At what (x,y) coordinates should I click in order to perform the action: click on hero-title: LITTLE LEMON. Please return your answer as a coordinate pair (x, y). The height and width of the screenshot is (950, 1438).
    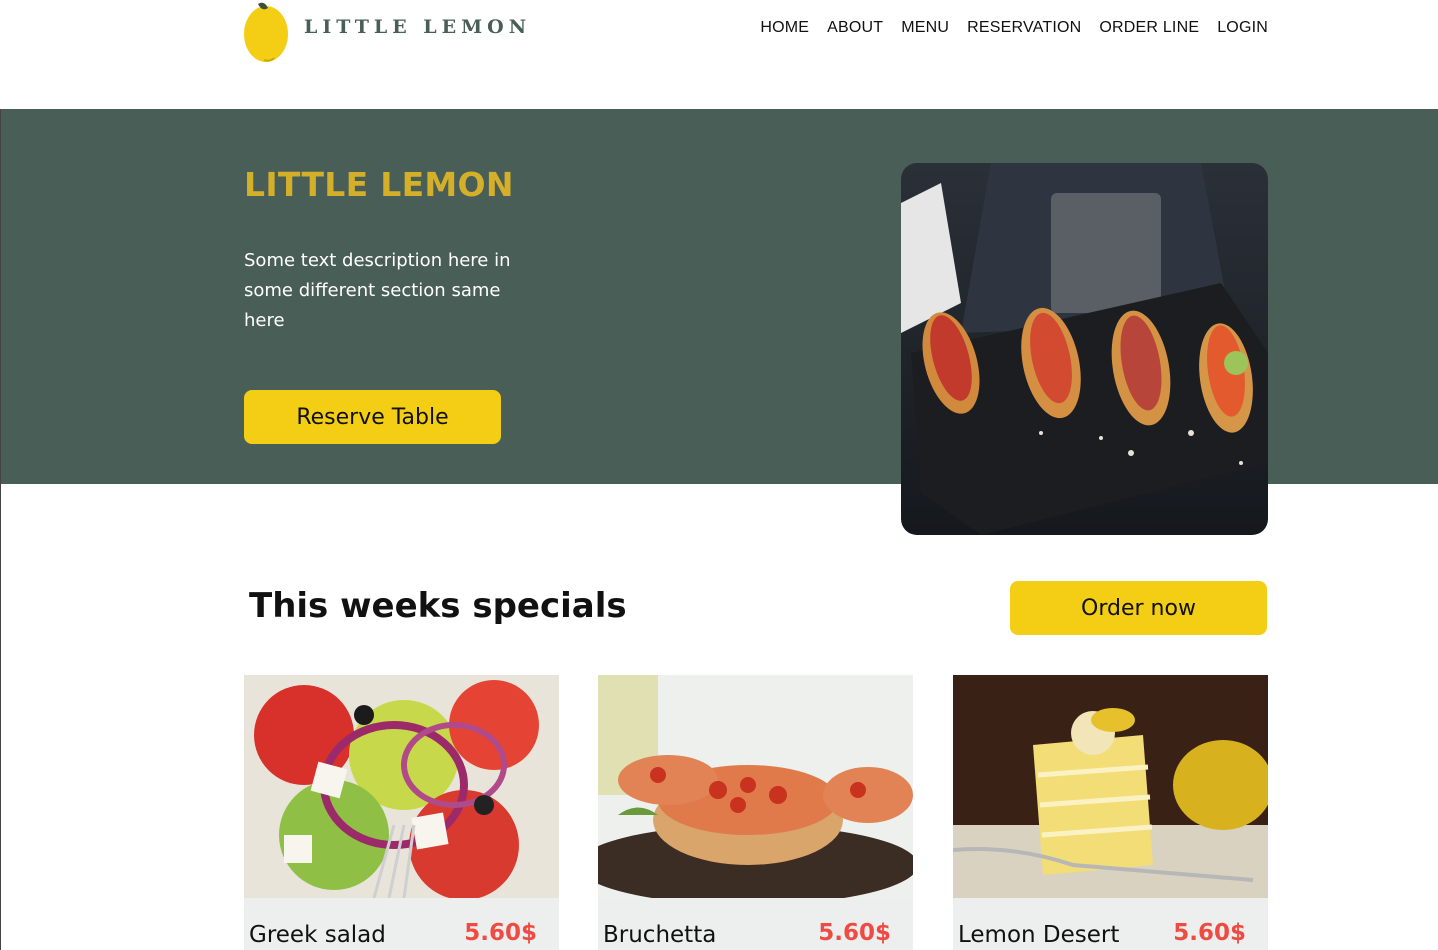
    Looking at the image, I should click on (379, 184).